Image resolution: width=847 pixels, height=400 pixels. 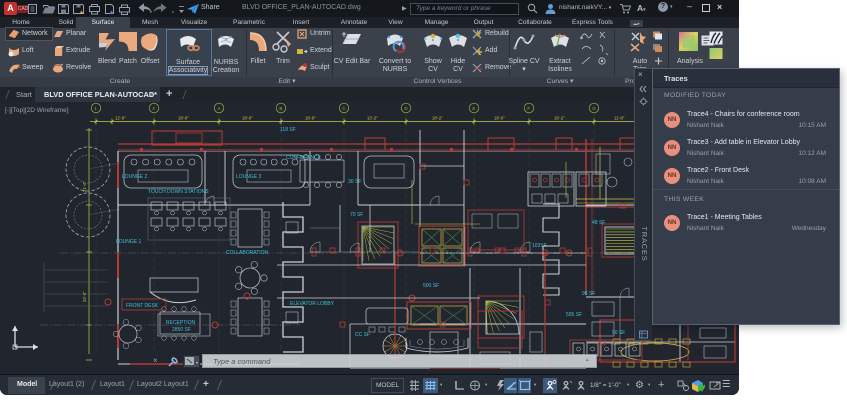 What do you see at coordinates (135, 177) in the screenshot?
I see `svg-text: LOUNGE 2` at bounding box center [135, 177].